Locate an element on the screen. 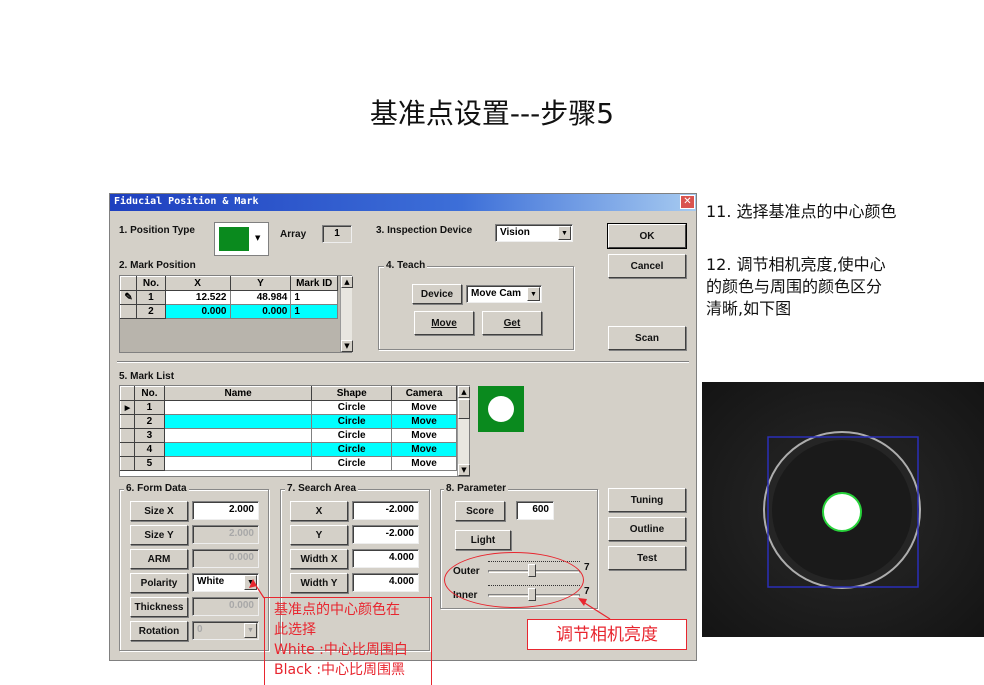  brightness-arrowhead is located at coordinates (582, 602).